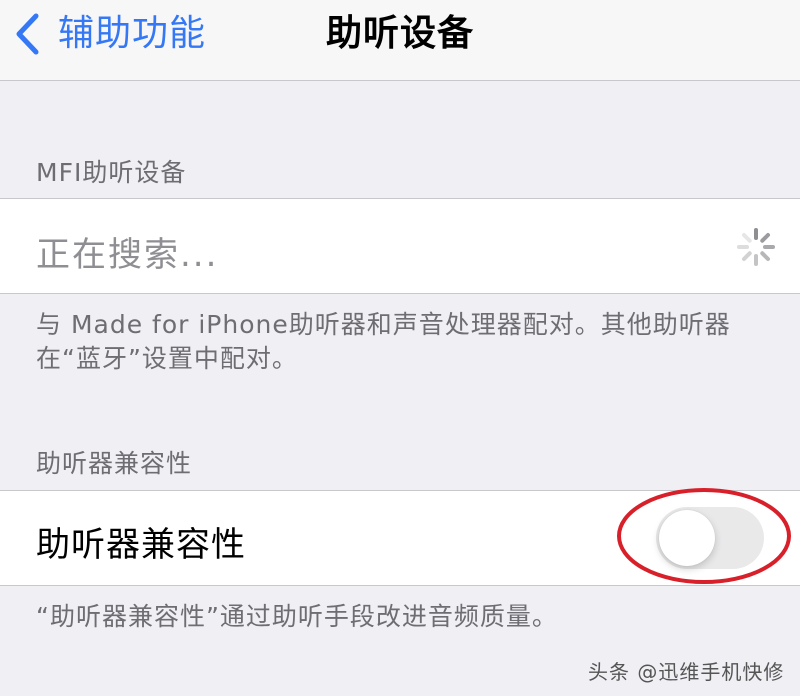 The image size is (800, 696). I want to click on page-title: 助听设备, so click(400, 33).